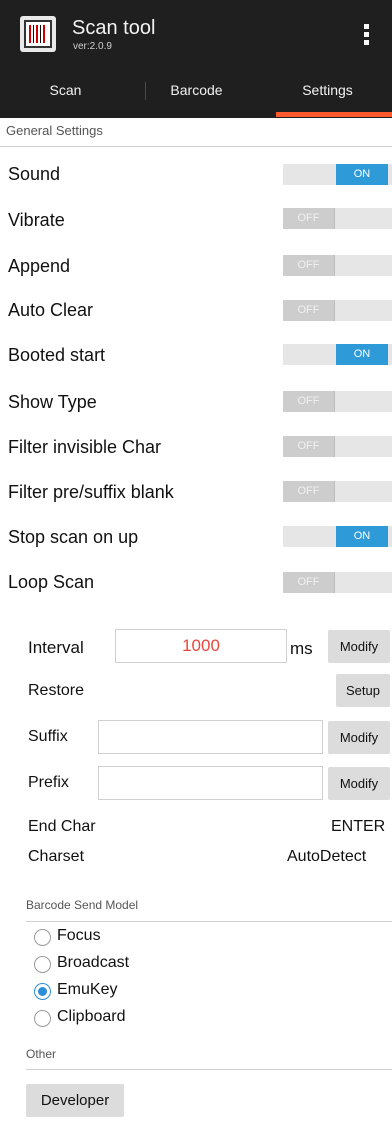  I want to click on prefix-input, so click(210, 783).